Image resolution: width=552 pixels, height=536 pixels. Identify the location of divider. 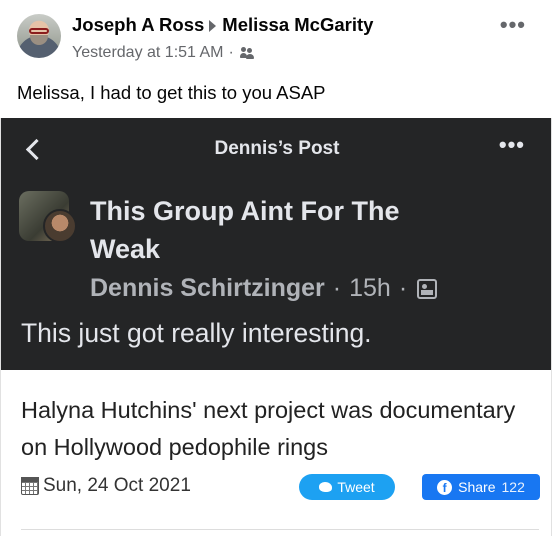
(280, 529).